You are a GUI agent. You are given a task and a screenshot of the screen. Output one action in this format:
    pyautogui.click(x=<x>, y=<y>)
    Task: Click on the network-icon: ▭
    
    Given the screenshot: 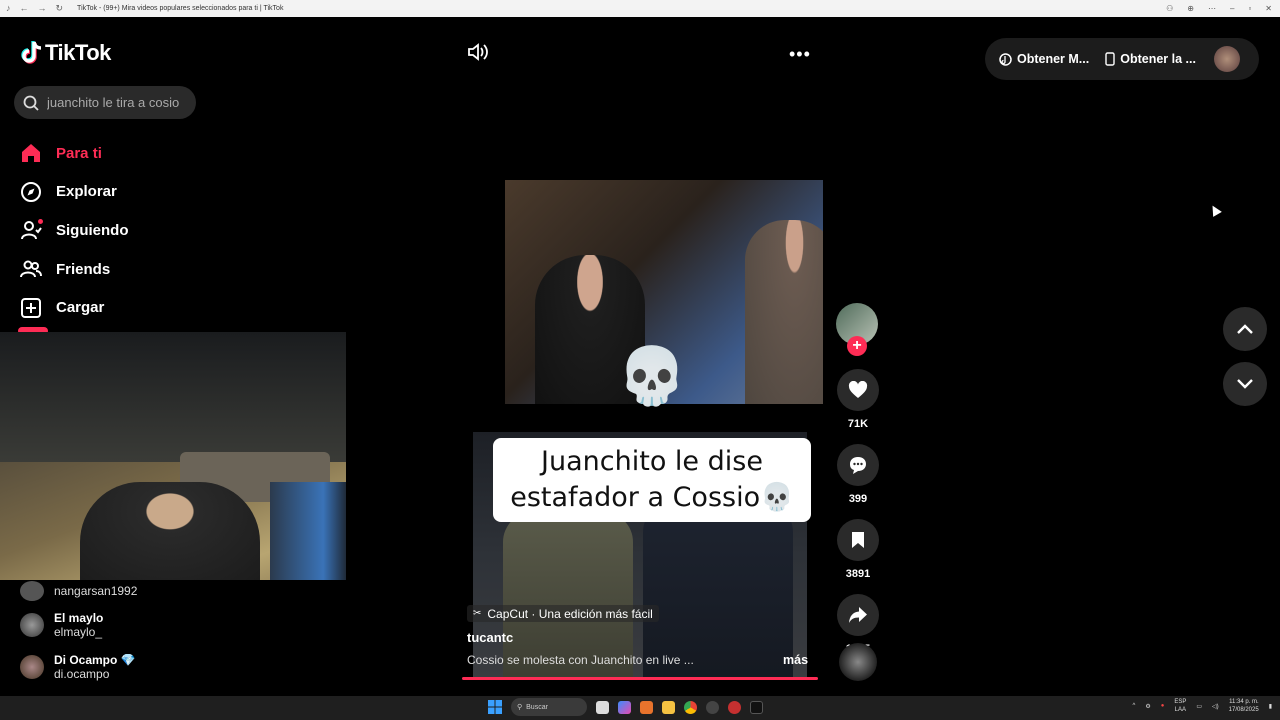 What is the action you would take?
    pyautogui.click(x=1199, y=706)
    